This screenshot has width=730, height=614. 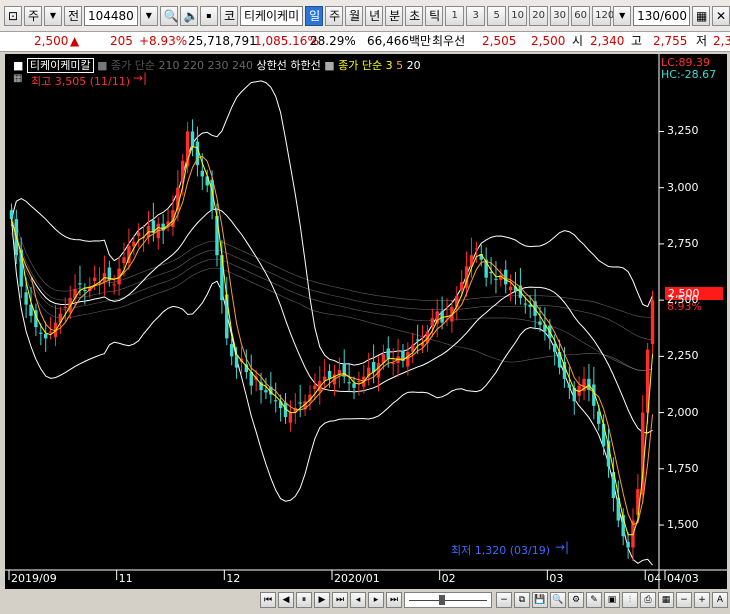 I want to click on speaker-icon: 🔈, so click(x=189, y=15).